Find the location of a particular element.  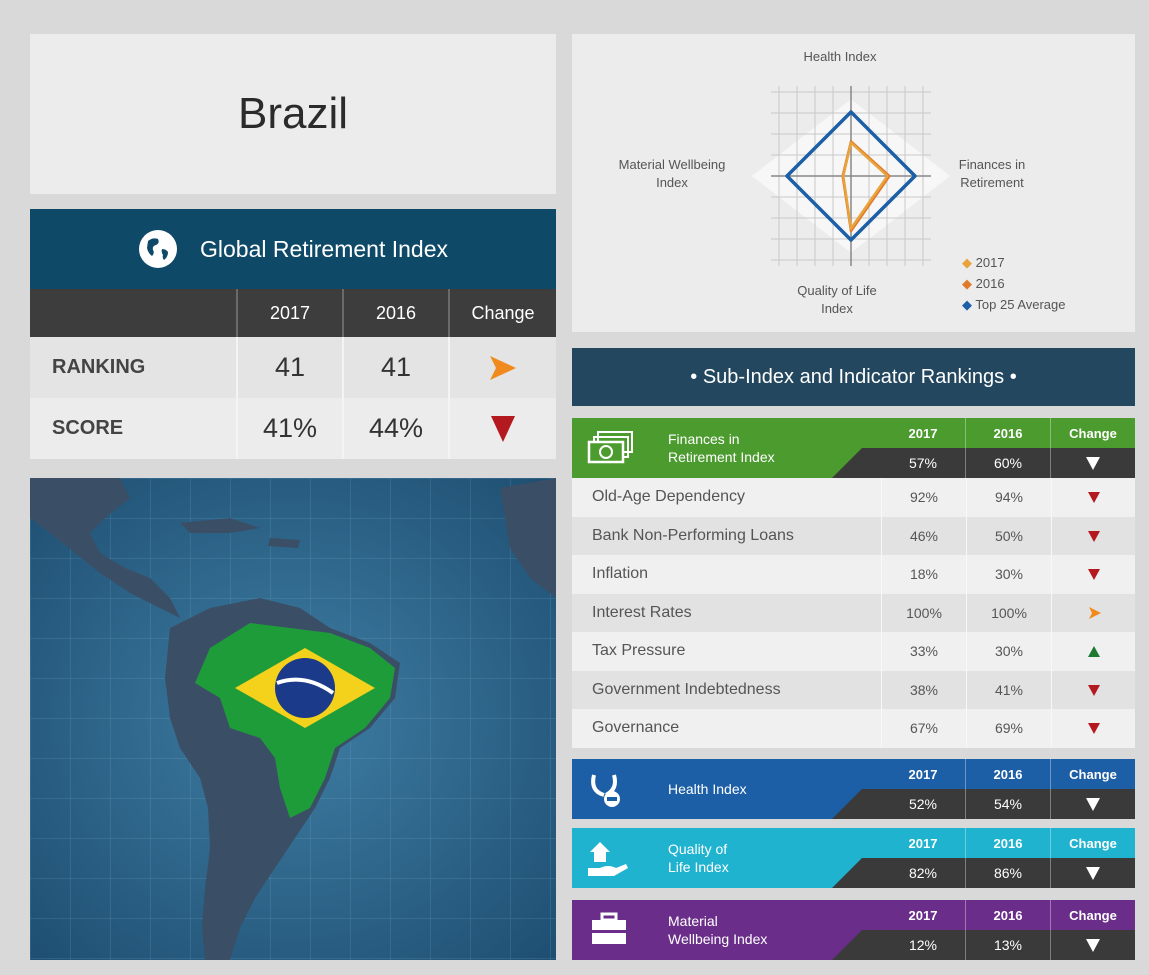

global-index-table-header: 2017 2016 Change is located at coordinates (293, 313).